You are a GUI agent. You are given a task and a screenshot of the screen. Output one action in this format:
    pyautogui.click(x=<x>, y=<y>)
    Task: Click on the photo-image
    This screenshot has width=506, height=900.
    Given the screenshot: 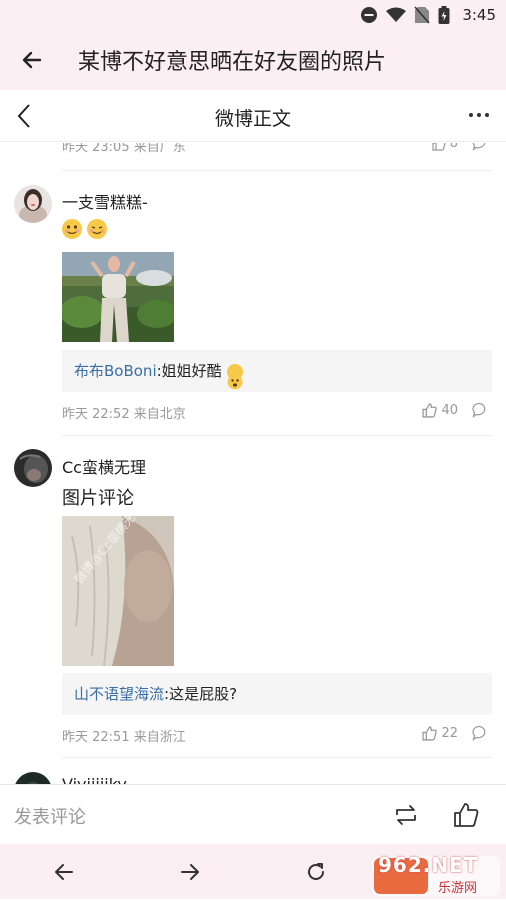 What is the action you would take?
    pyautogui.click(x=118, y=297)
    